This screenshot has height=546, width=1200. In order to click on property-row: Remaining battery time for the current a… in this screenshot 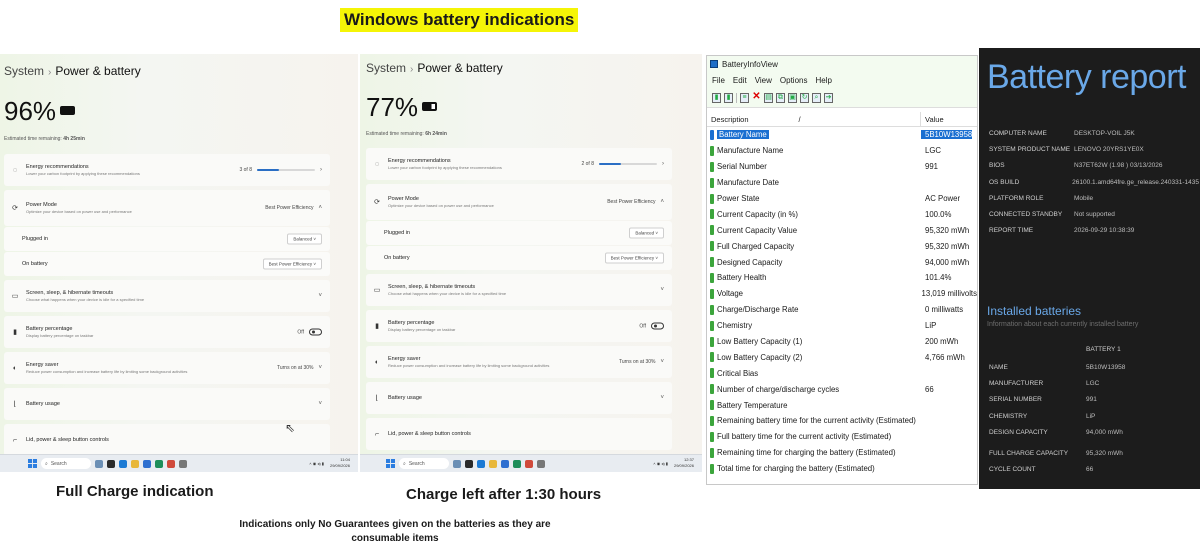, I will do `click(842, 421)`.